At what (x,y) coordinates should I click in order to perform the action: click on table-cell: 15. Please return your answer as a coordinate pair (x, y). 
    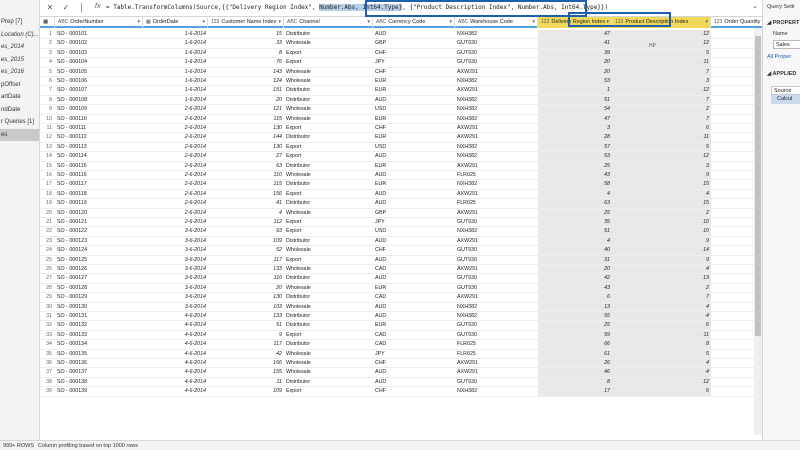
    Looking at the image, I should click on (661, 204).